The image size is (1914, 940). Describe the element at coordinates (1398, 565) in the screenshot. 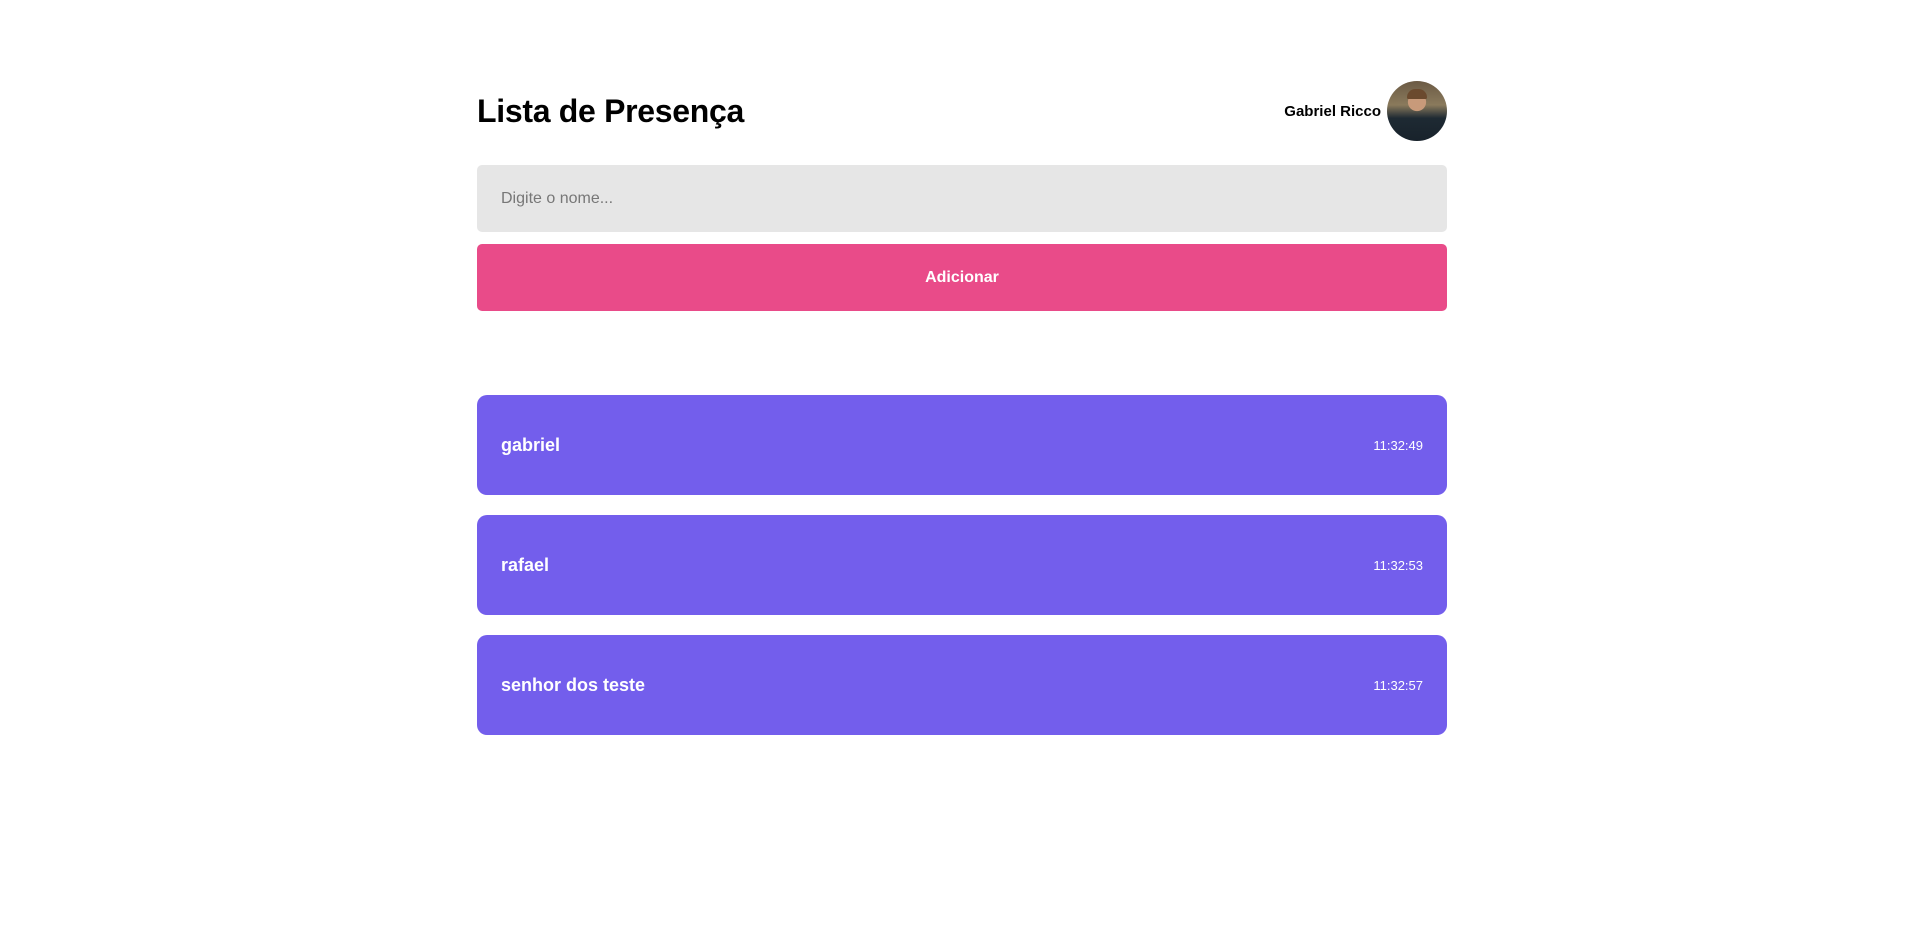

I see `attendee-time: 11:32:53` at that location.